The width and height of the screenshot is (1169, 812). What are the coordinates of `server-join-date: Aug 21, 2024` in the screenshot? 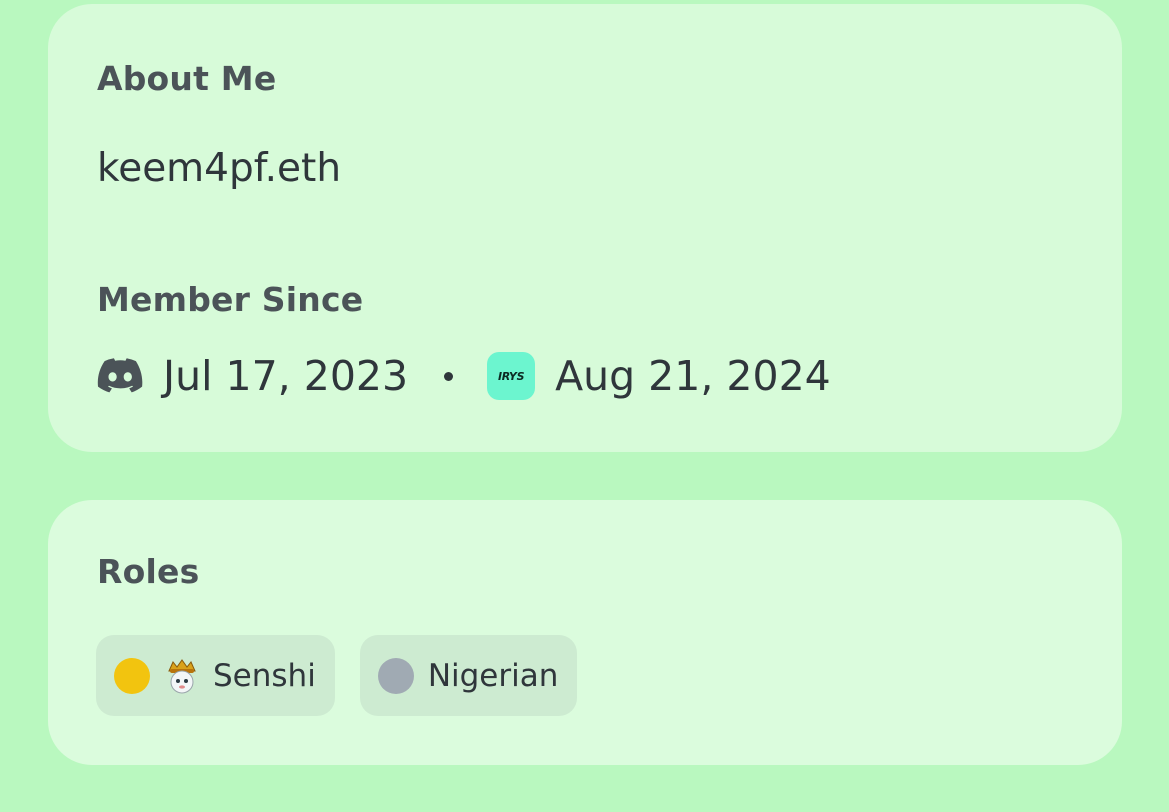 It's located at (693, 376).